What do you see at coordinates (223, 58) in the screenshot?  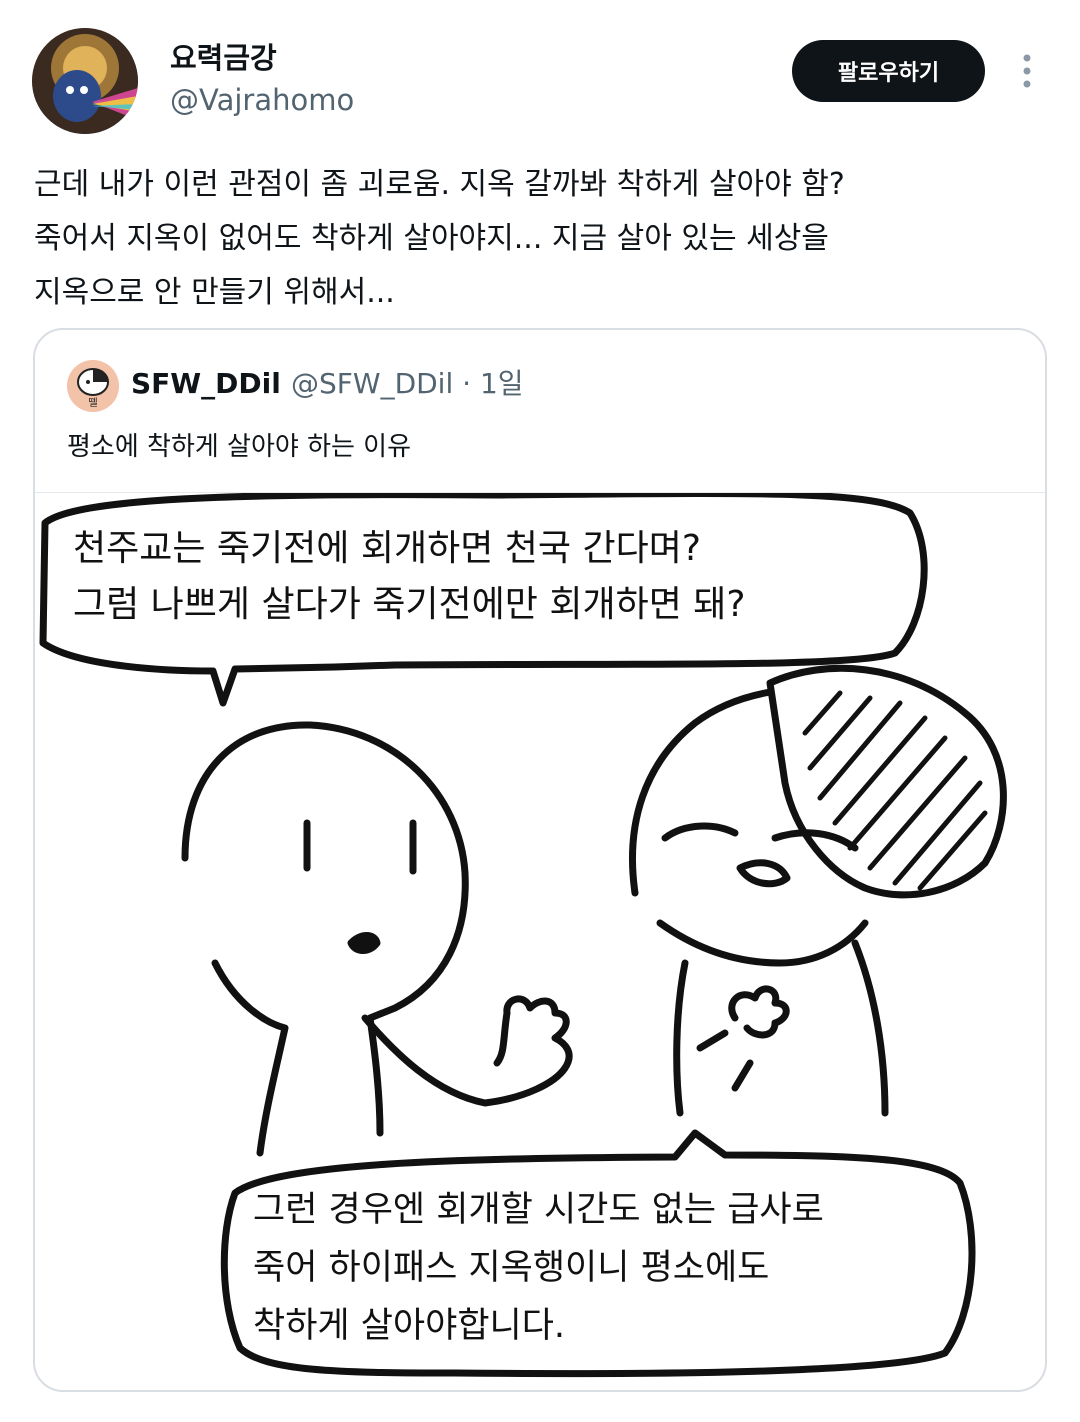 I see `author-display-name: 요력금강` at bounding box center [223, 58].